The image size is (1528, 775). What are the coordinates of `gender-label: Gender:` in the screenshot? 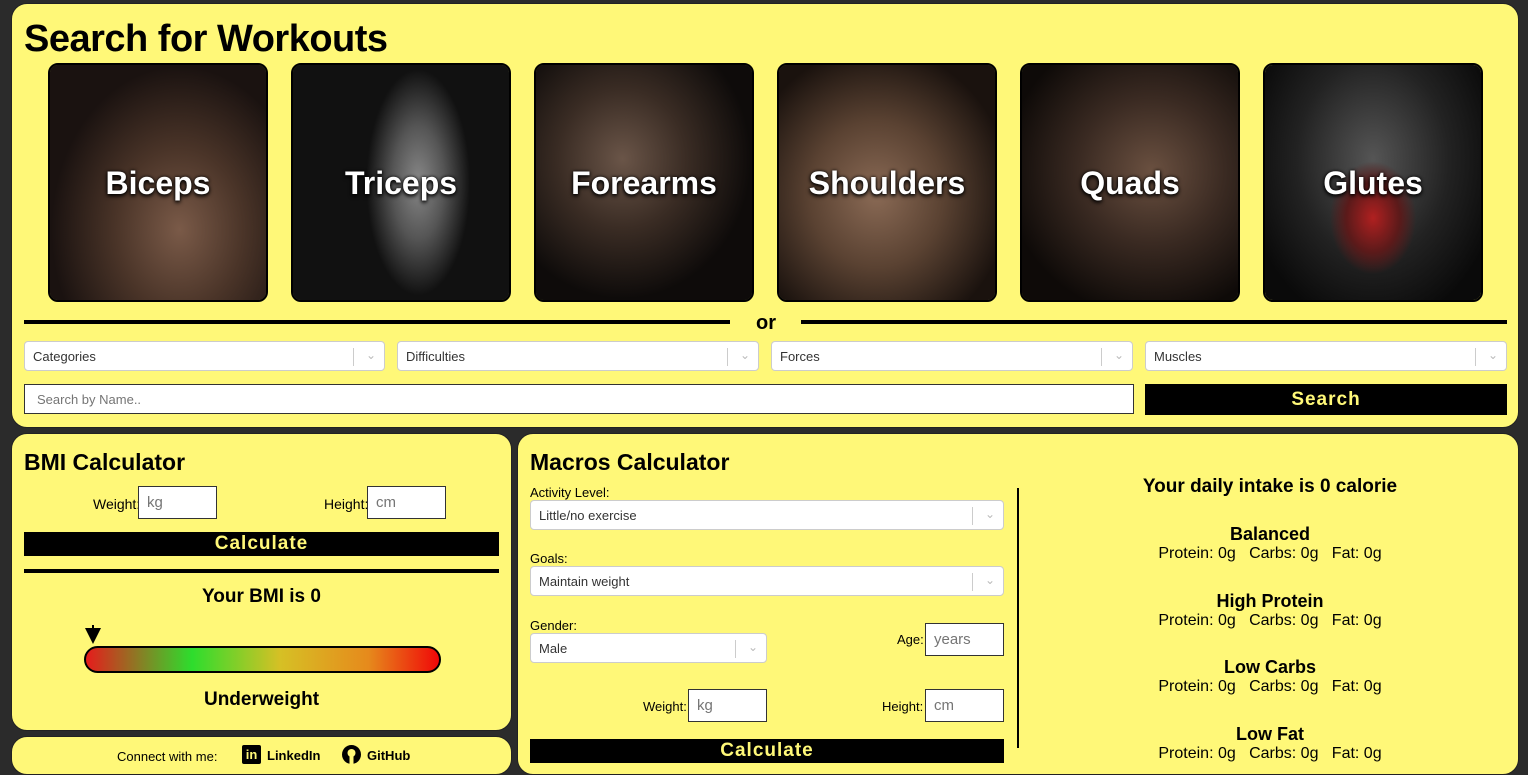 It's located at (553, 625).